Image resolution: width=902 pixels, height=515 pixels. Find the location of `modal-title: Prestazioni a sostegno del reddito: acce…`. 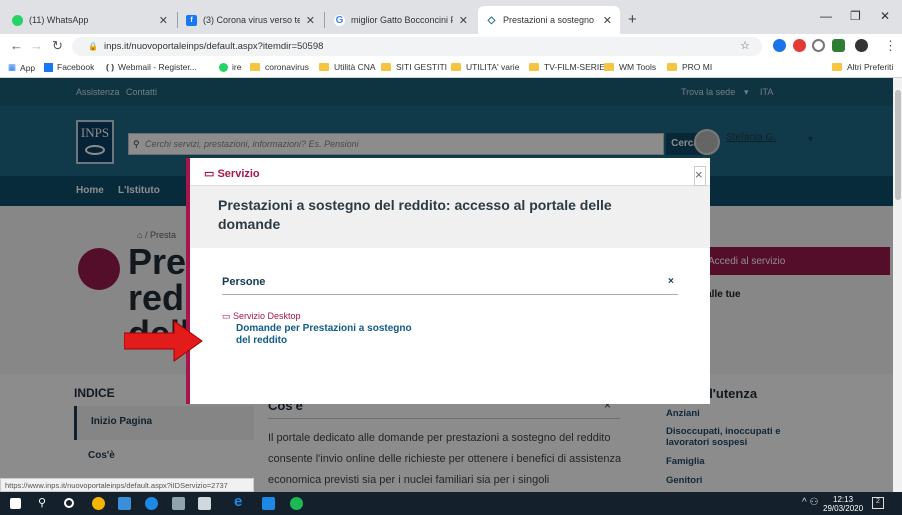

modal-title: Prestazioni a sostegno del reddito: acce… is located at coordinates (415, 214).